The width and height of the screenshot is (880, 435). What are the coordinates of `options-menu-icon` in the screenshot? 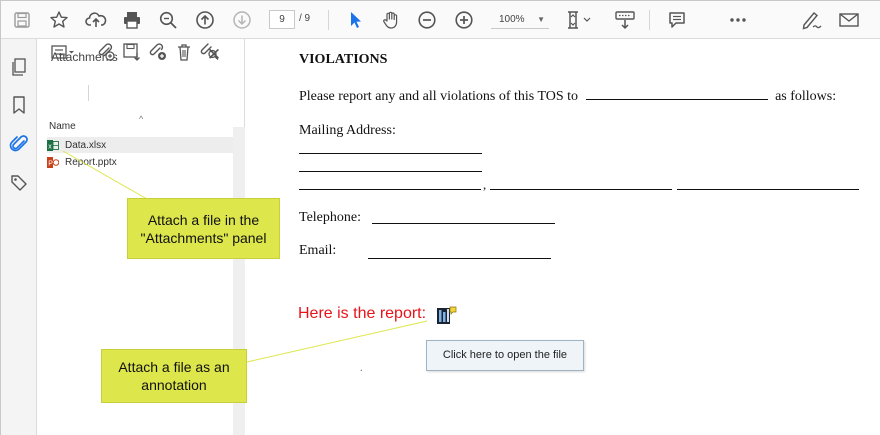 It's located at (63, 52).